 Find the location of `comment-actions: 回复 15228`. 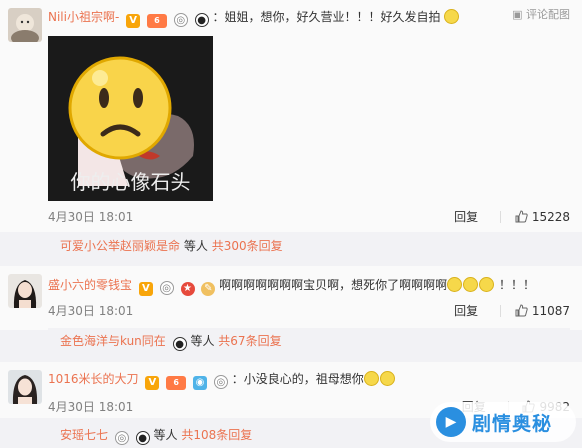

comment-actions: 回复 15228 is located at coordinates (512, 216).